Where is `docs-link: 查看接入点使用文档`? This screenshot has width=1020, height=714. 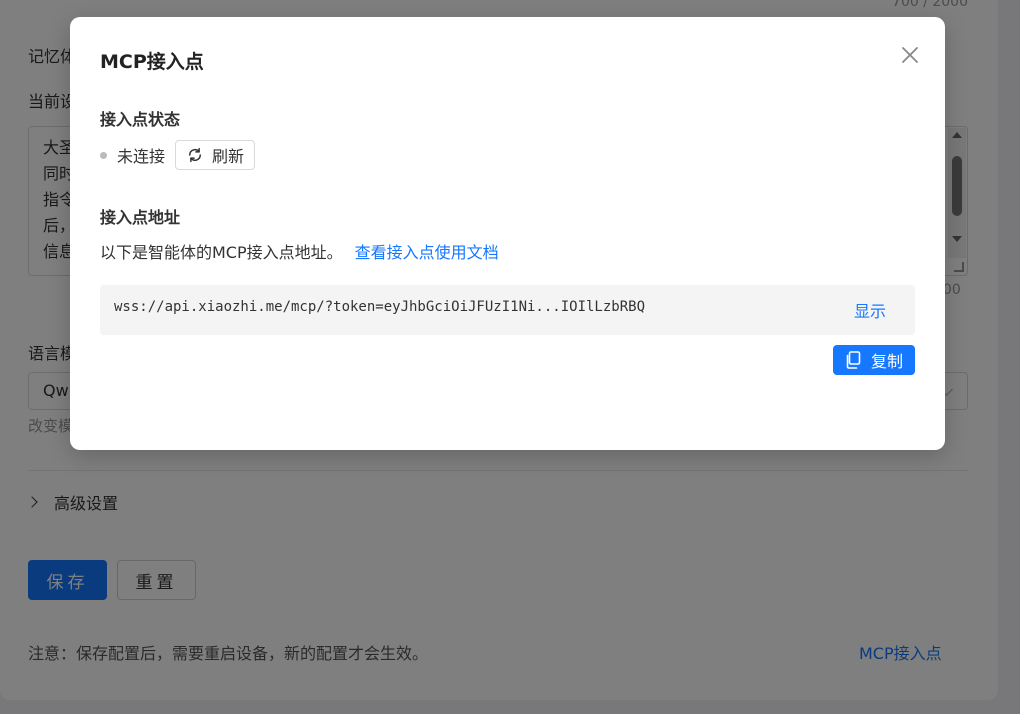
docs-link: 查看接入点使用文档 is located at coordinates (427, 252).